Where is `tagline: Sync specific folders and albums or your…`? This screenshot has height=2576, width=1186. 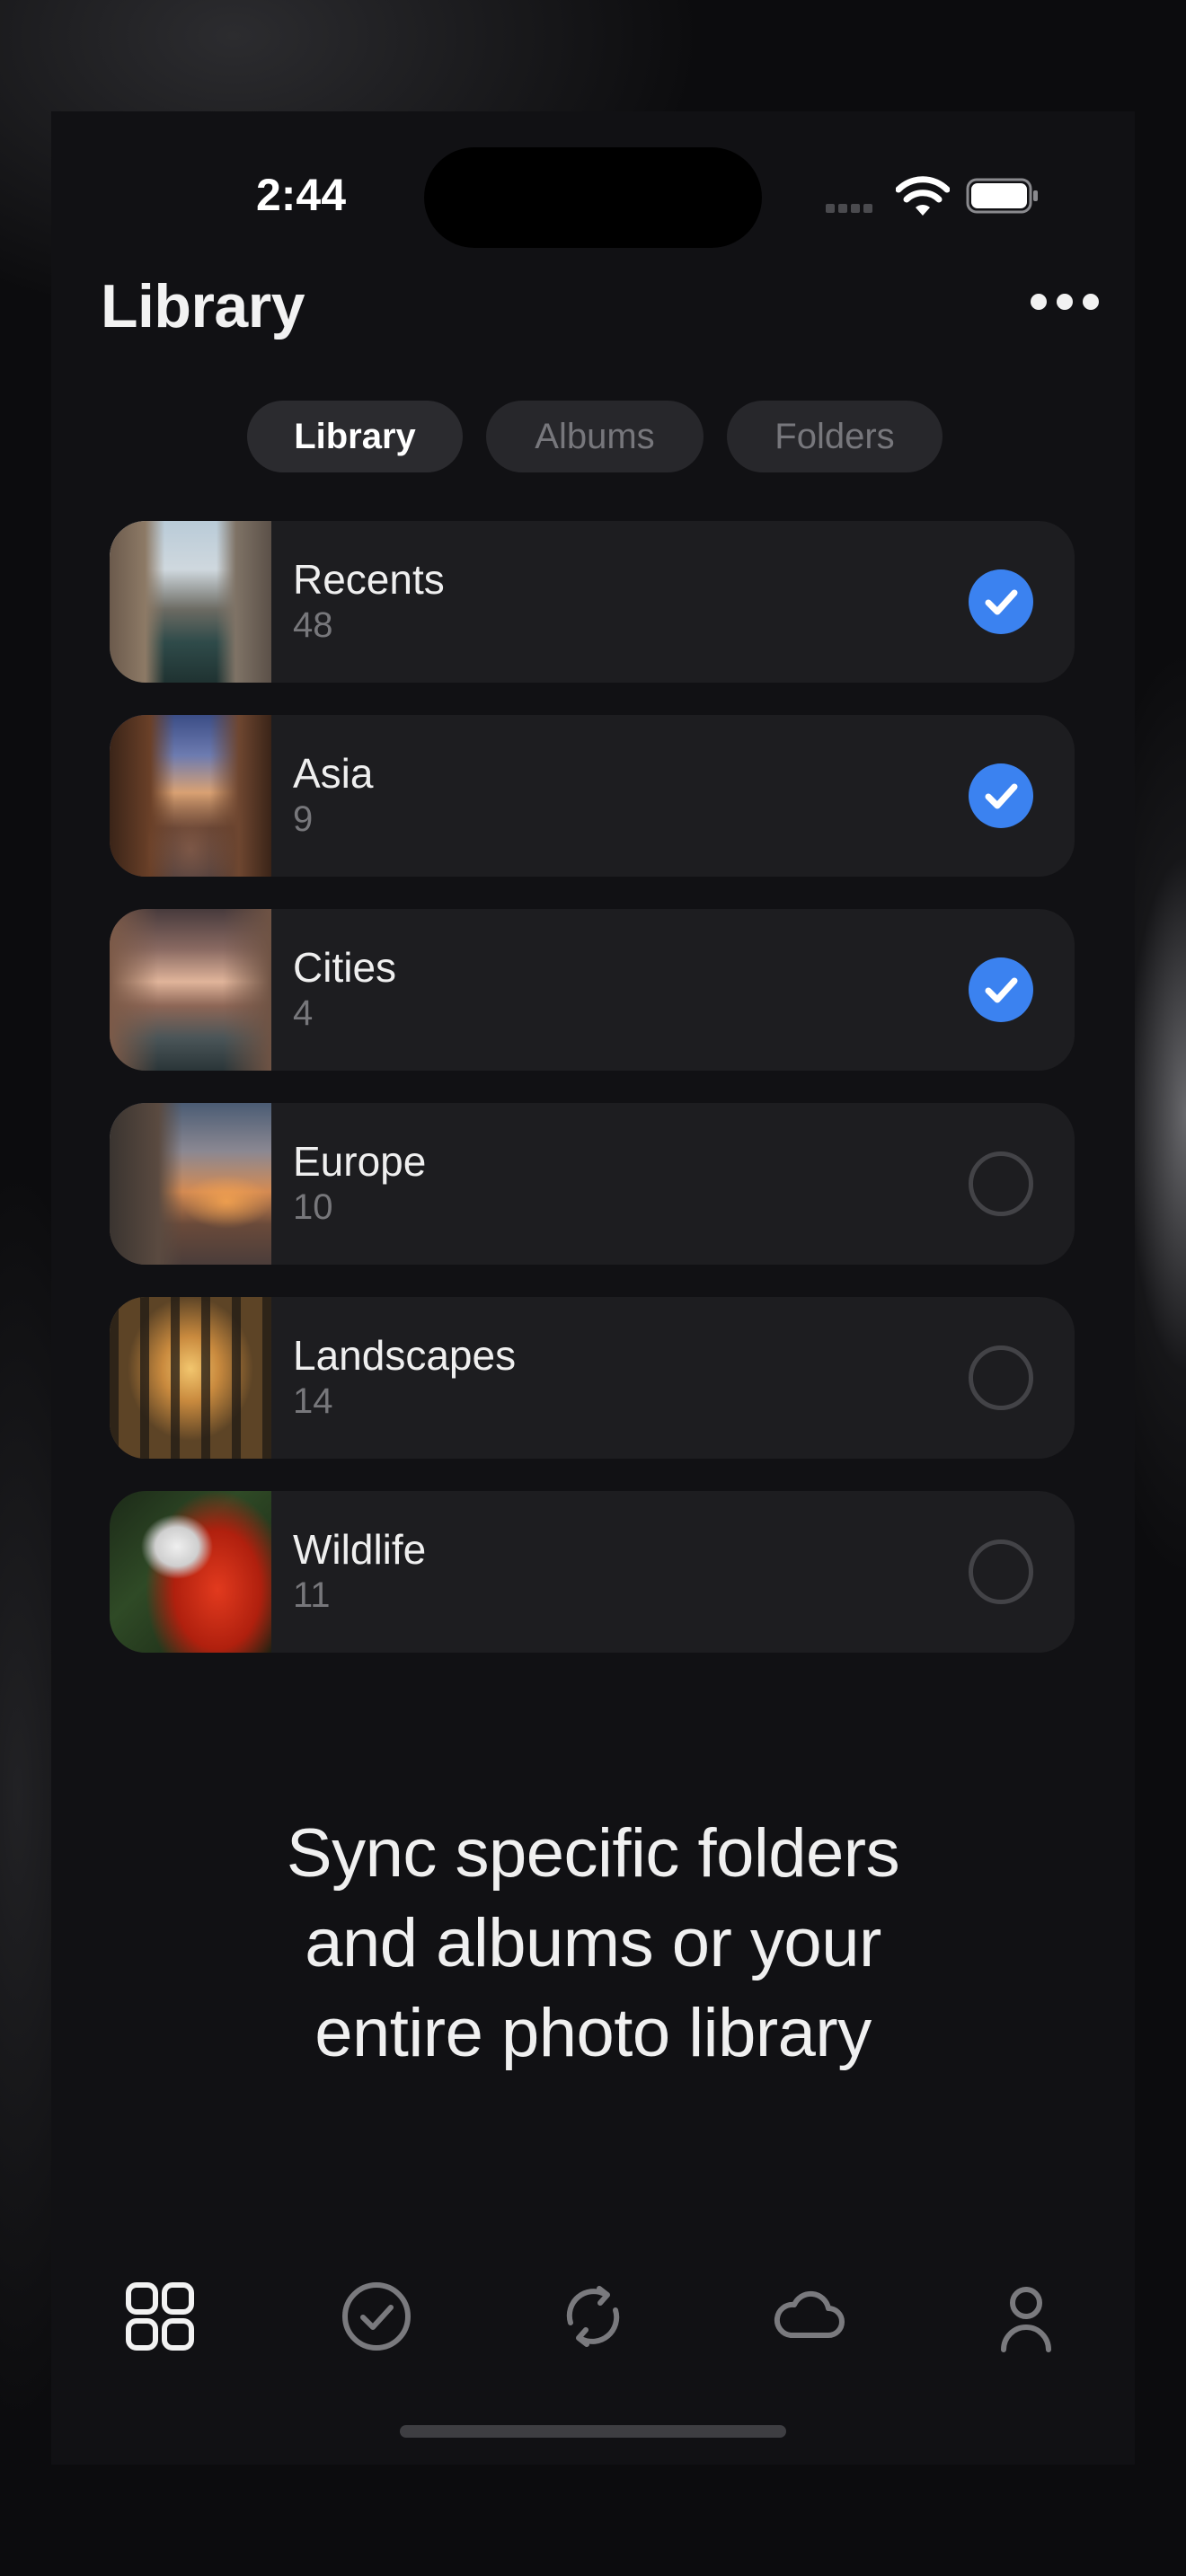 tagline: Sync specific folders and albums or your… is located at coordinates (593, 1944).